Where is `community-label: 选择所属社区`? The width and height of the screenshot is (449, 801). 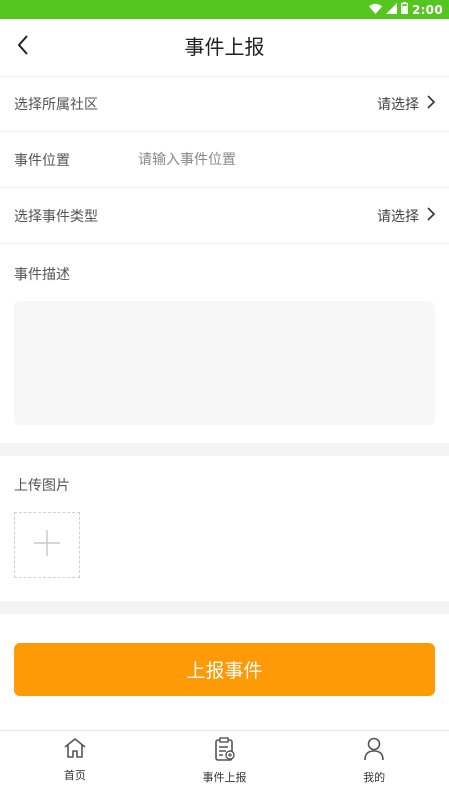 community-label: 选择所属社区 is located at coordinates (56, 104).